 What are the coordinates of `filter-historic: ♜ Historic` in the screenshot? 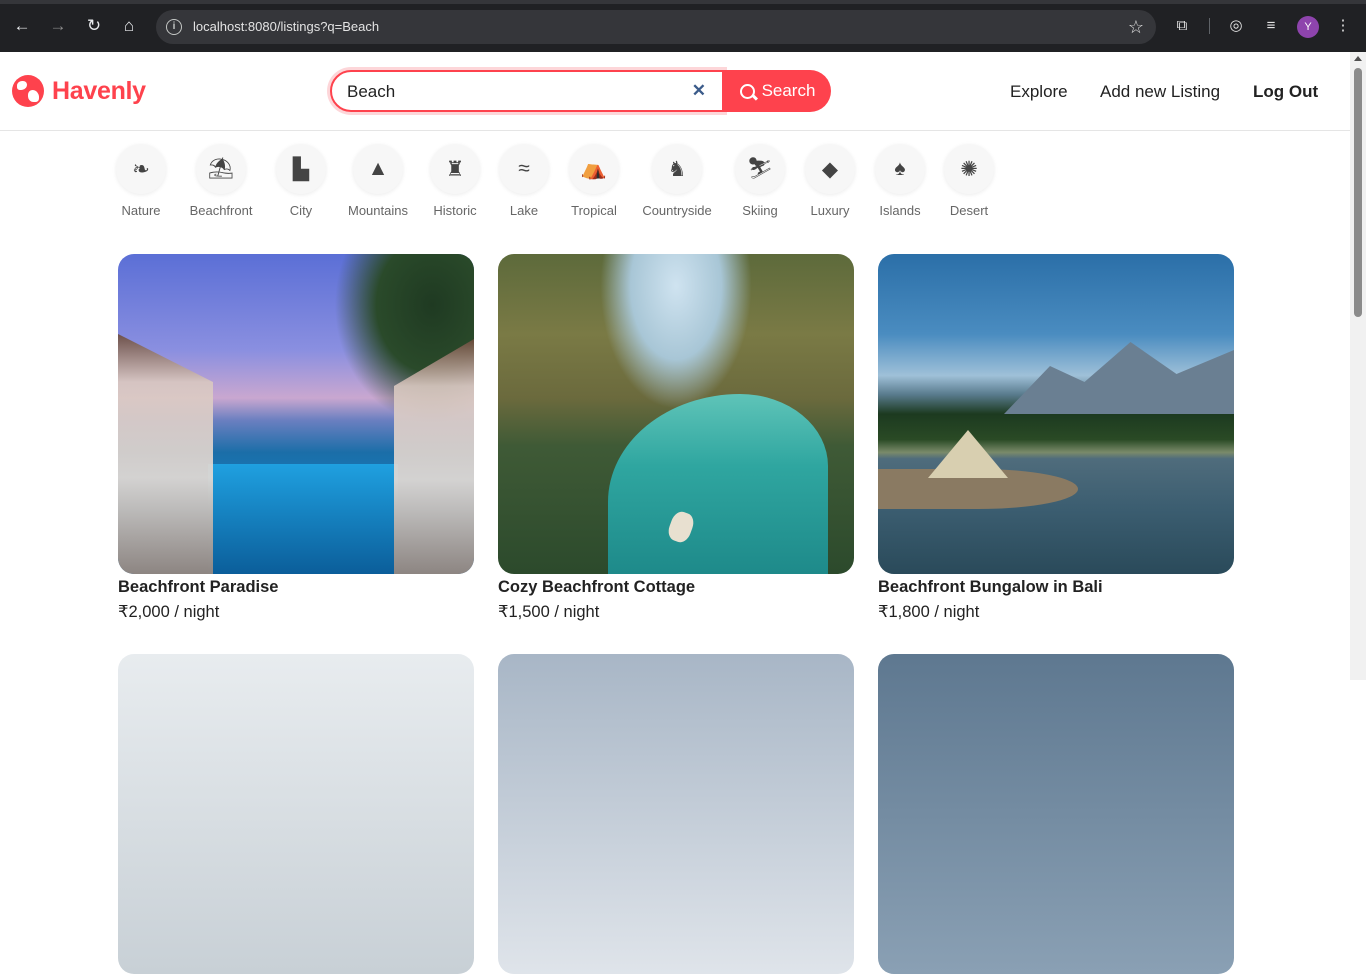 It's located at (455, 181).